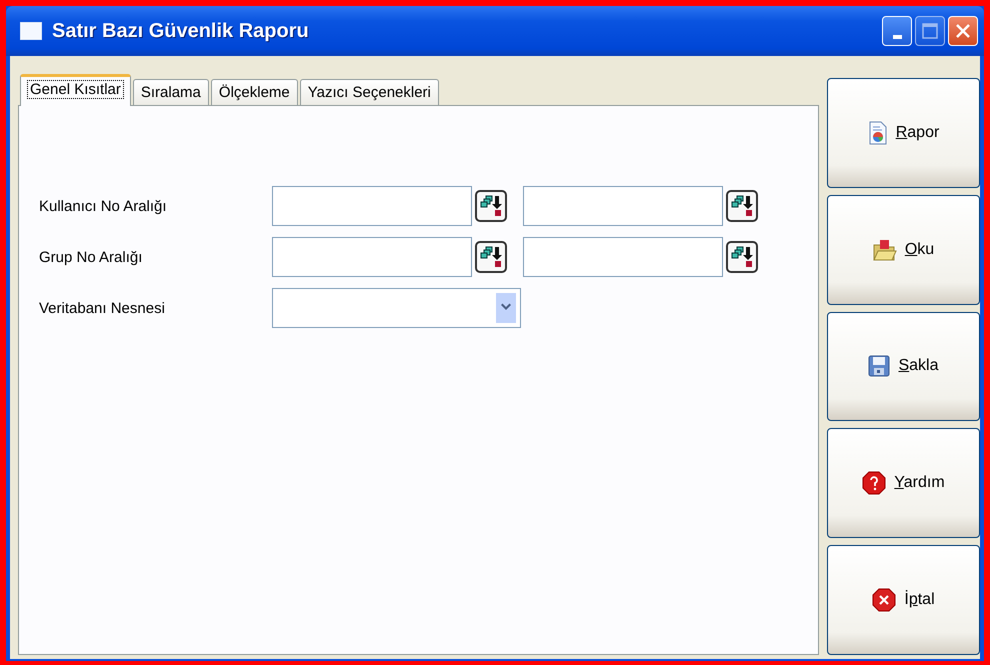 The width and height of the screenshot is (990, 665). What do you see at coordinates (897, 31) in the screenshot?
I see `minimize-button` at bounding box center [897, 31].